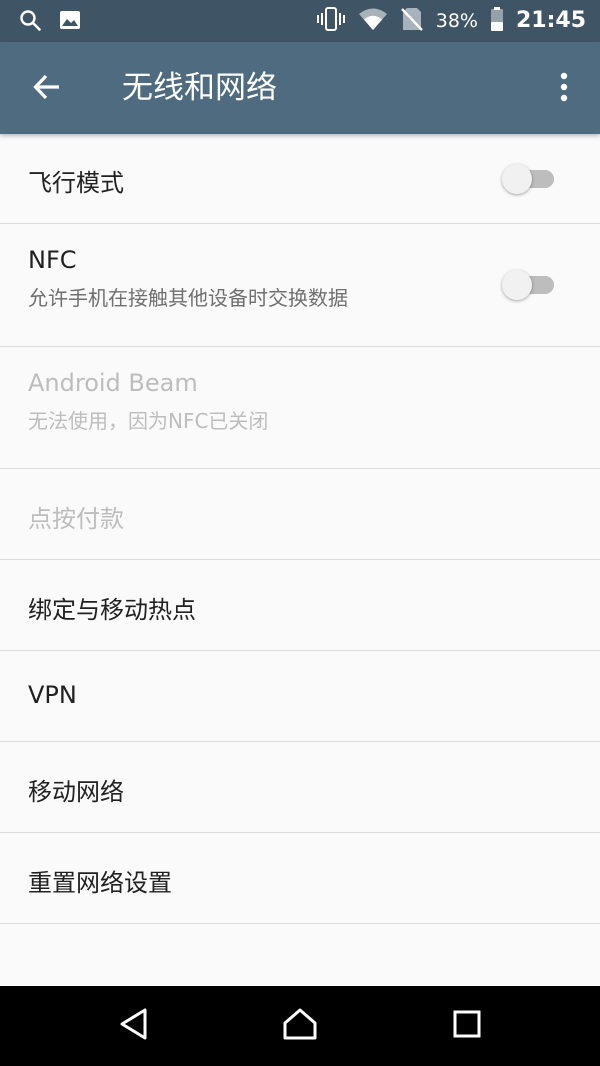 This screenshot has width=600, height=1066. I want to click on more-vert-icon, so click(564, 89).